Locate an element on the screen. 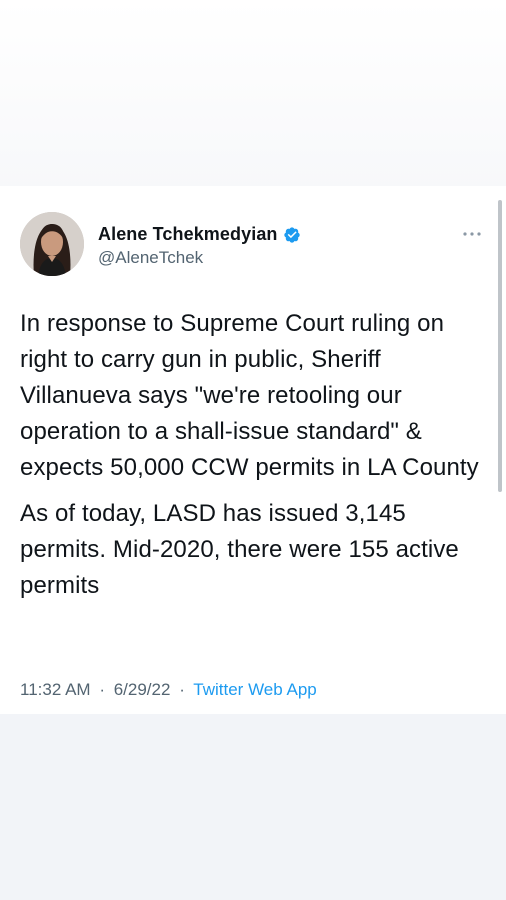 This screenshot has width=506, height=900. scrollbar is located at coordinates (500, 346).